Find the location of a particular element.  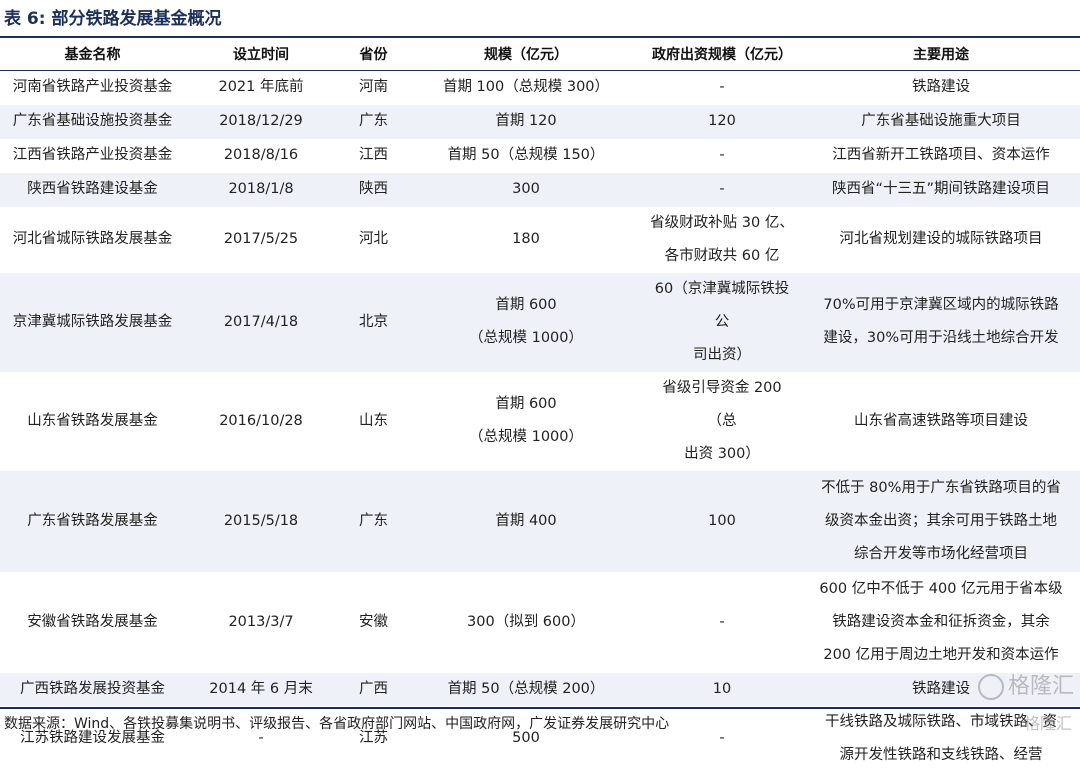

gov-funding-cell-line: 10 is located at coordinates (722, 688).